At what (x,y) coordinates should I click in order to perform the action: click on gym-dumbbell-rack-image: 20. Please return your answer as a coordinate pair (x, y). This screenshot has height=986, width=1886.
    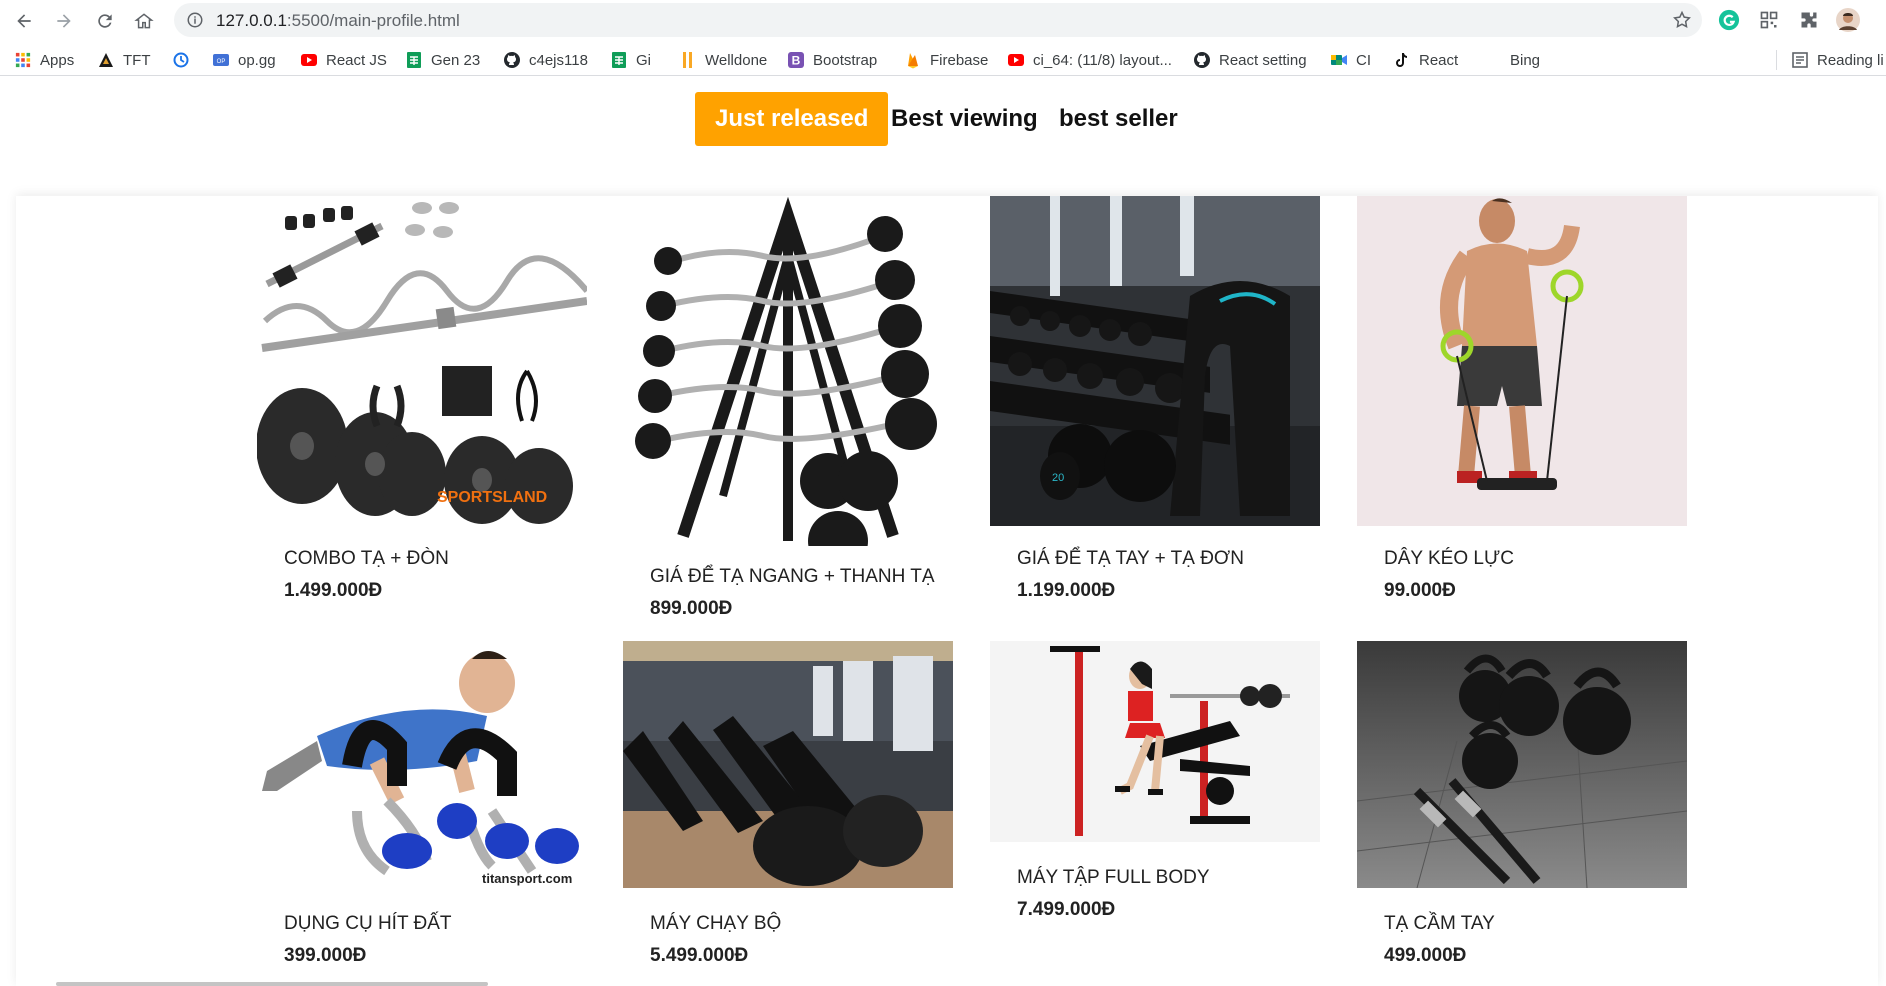
    Looking at the image, I should click on (1155, 361).